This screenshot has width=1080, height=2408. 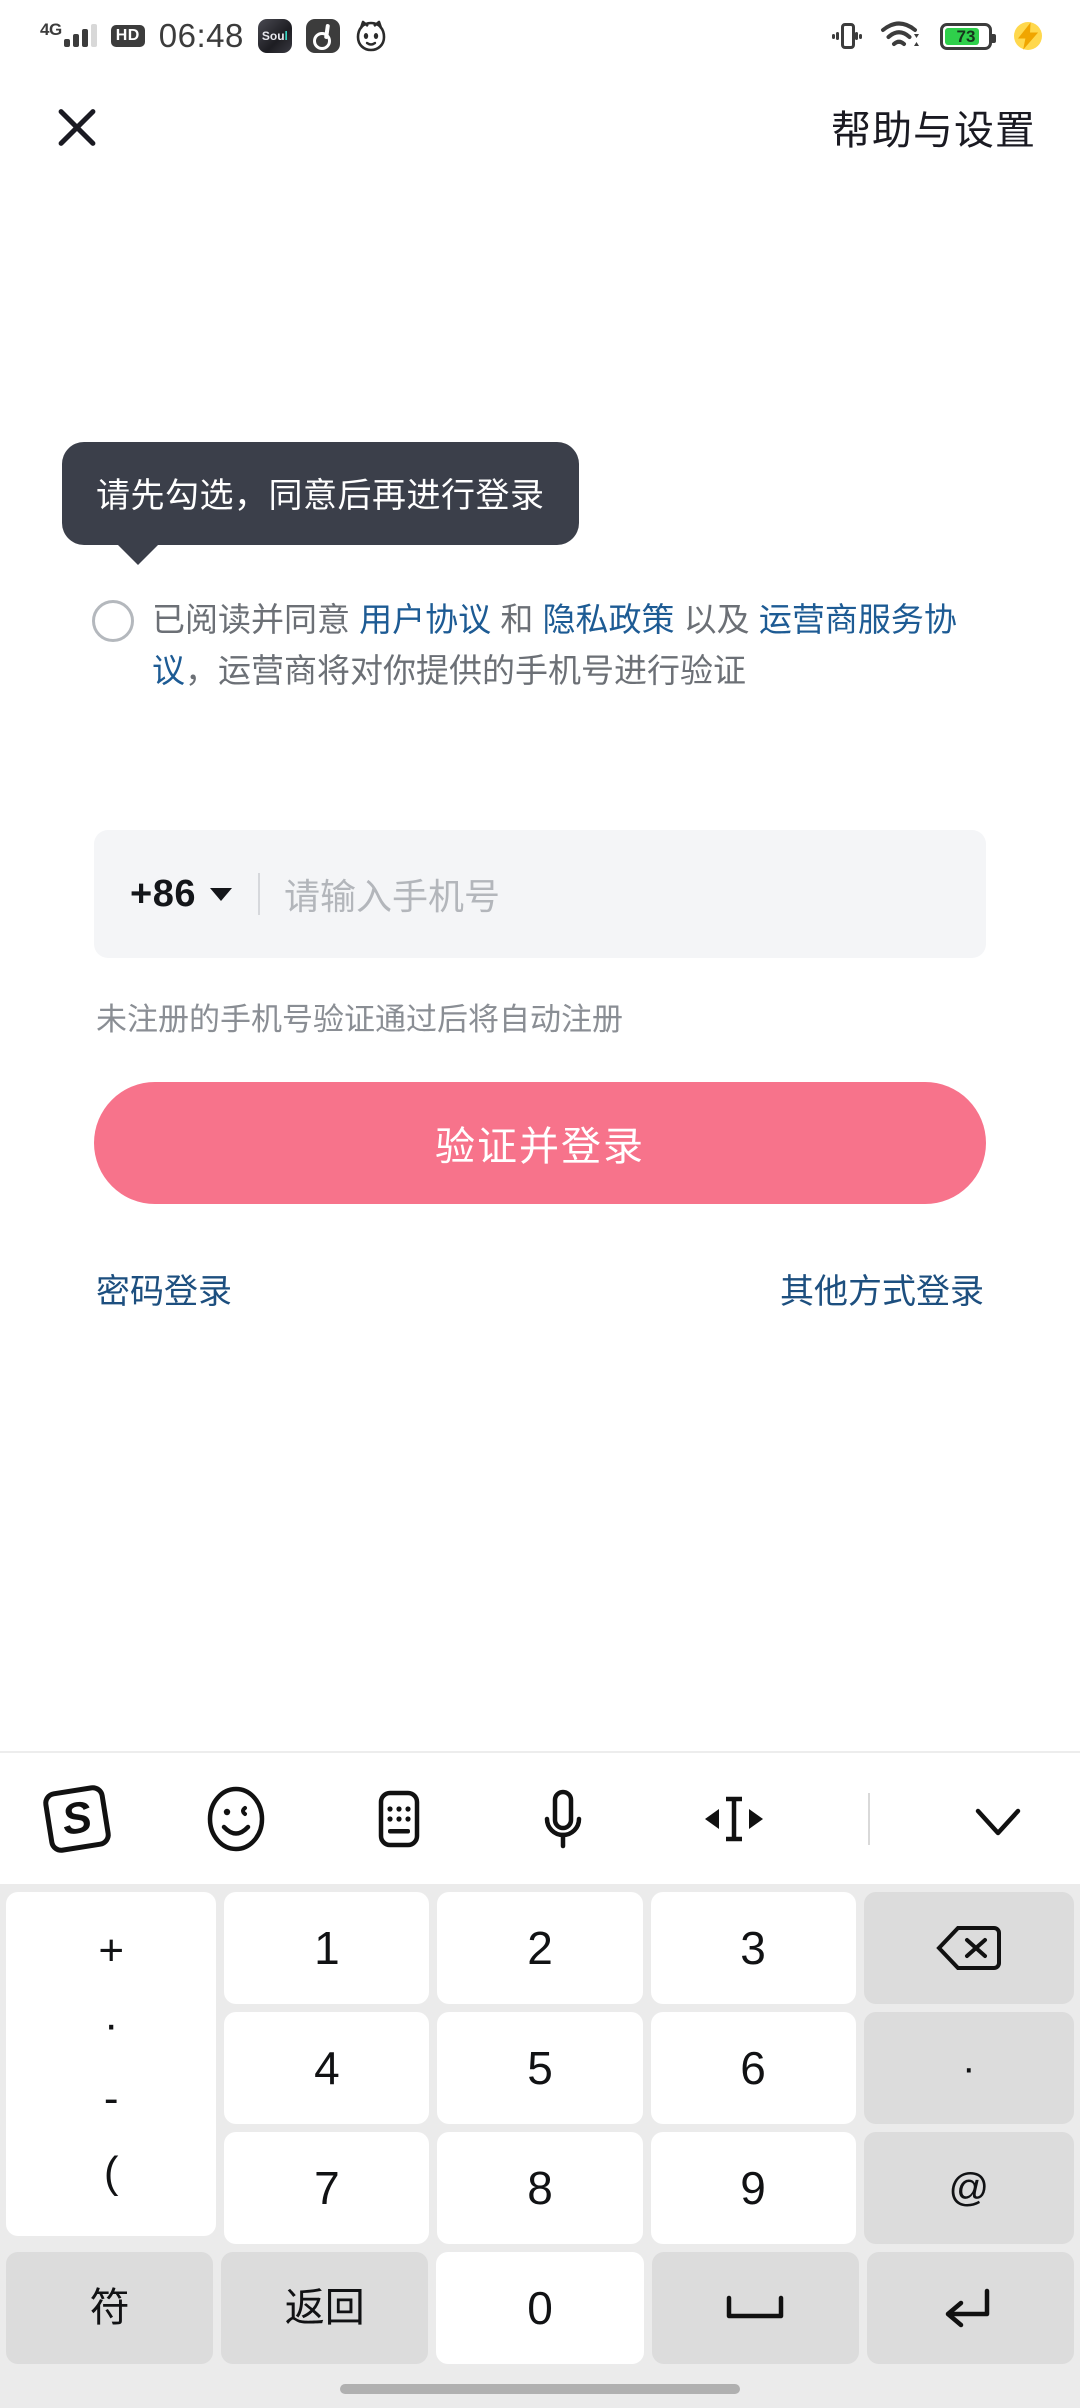 I want to click on agreement-prefix: 已阅读并同意, so click(x=256, y=619).